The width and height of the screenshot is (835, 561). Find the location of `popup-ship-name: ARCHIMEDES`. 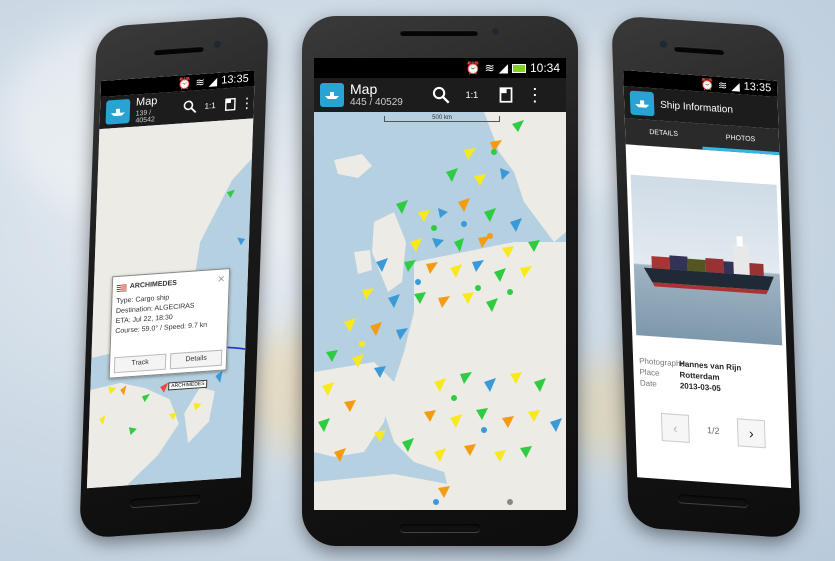

popup-ship-name: ARCHIMEDES is located at coordinates (153, 285).